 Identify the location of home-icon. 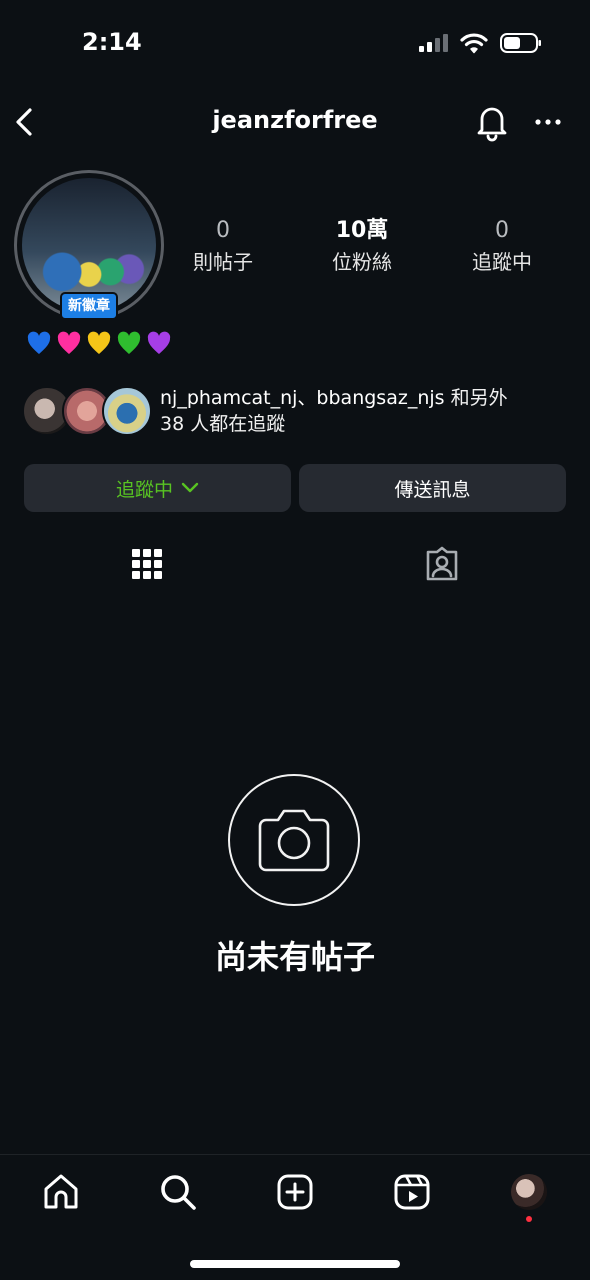
(61, 1192).